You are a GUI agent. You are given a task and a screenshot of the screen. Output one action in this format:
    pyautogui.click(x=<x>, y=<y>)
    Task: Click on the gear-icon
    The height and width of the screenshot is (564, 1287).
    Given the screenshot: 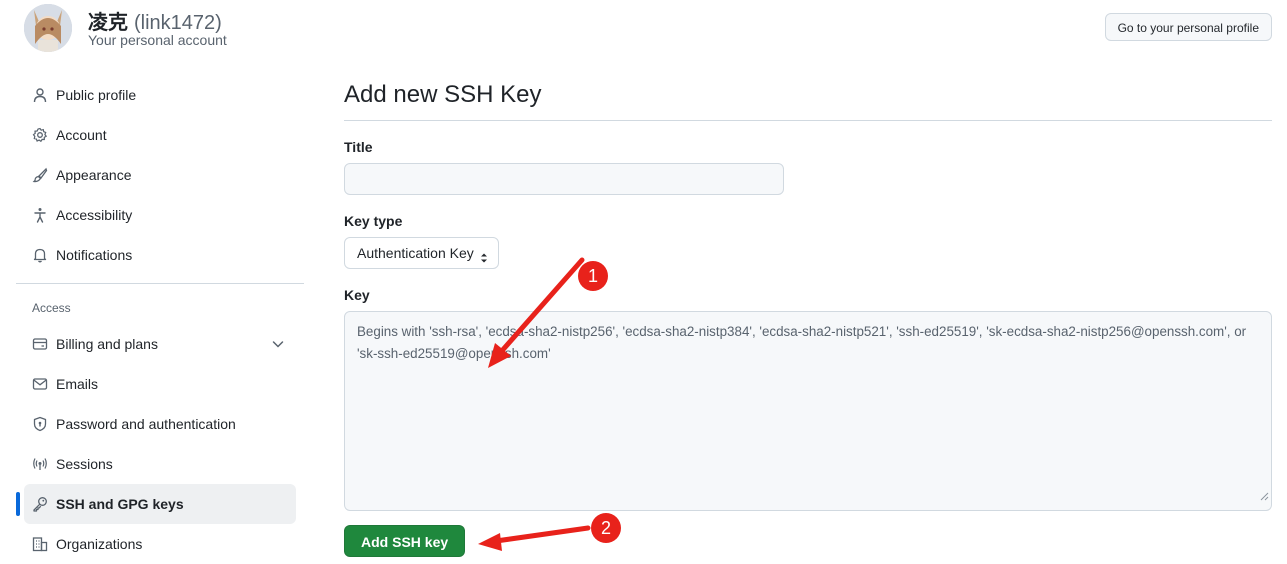 What is the action you would take?
    pyautogui.click(x=40, y=135)
    